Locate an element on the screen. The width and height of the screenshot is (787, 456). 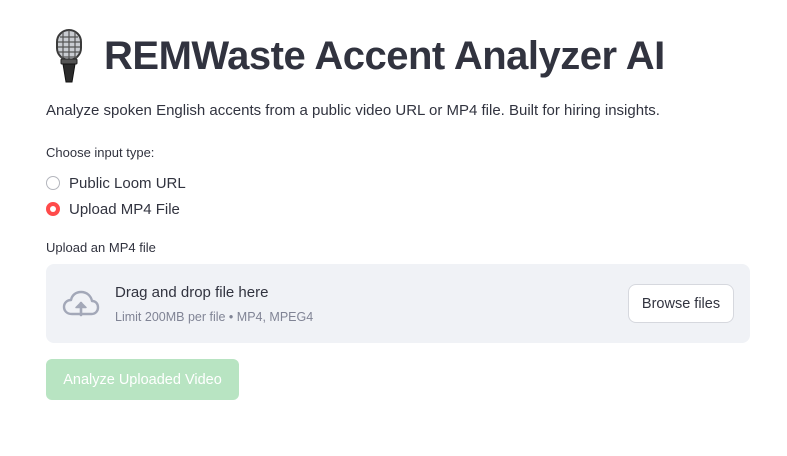
upload-label: Upload an MP4 file is located at coordinates (101, 247).